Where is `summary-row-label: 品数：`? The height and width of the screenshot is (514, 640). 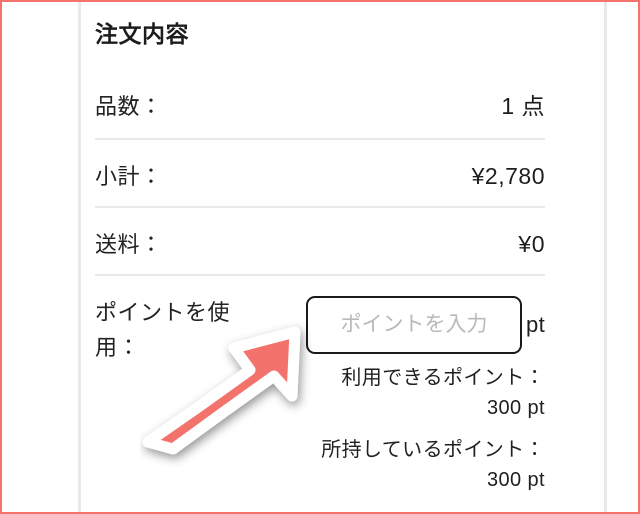 summary-row-label: 品数： is located at coordinates (129, 106).